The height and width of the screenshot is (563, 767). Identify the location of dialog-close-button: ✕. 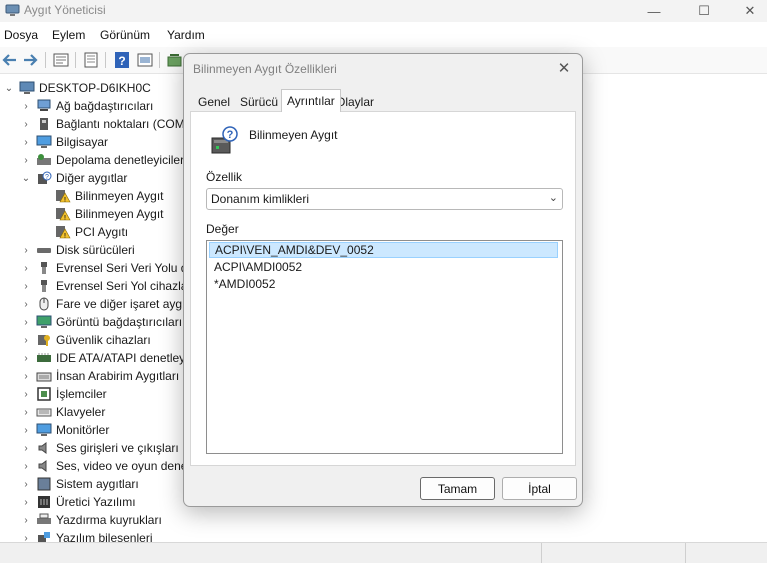
(564, 68).